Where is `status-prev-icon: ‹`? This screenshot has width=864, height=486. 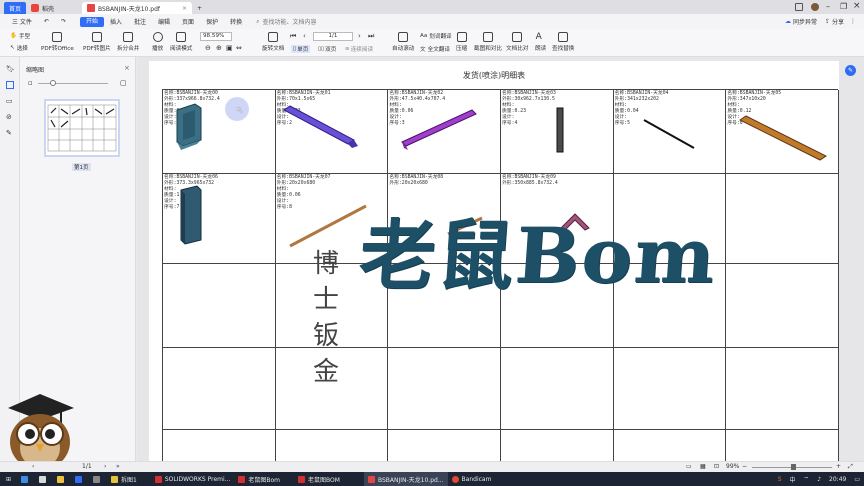
status-prev-icon: ‹ is located at coordinates (33, 466).